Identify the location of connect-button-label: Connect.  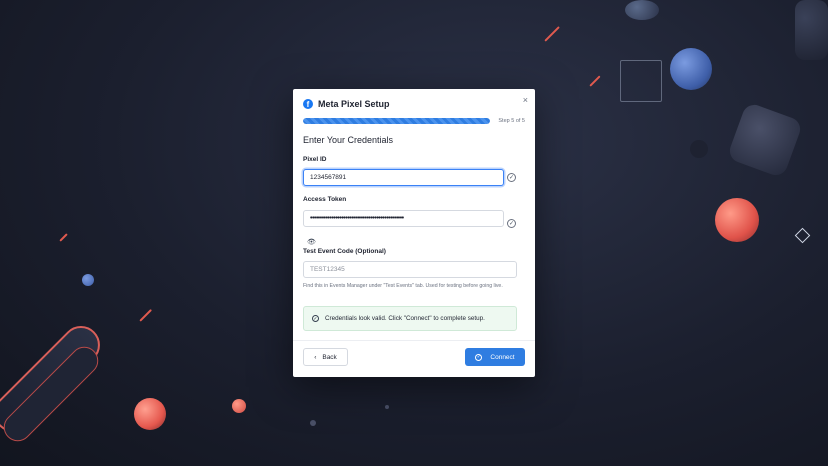
(502, 357).